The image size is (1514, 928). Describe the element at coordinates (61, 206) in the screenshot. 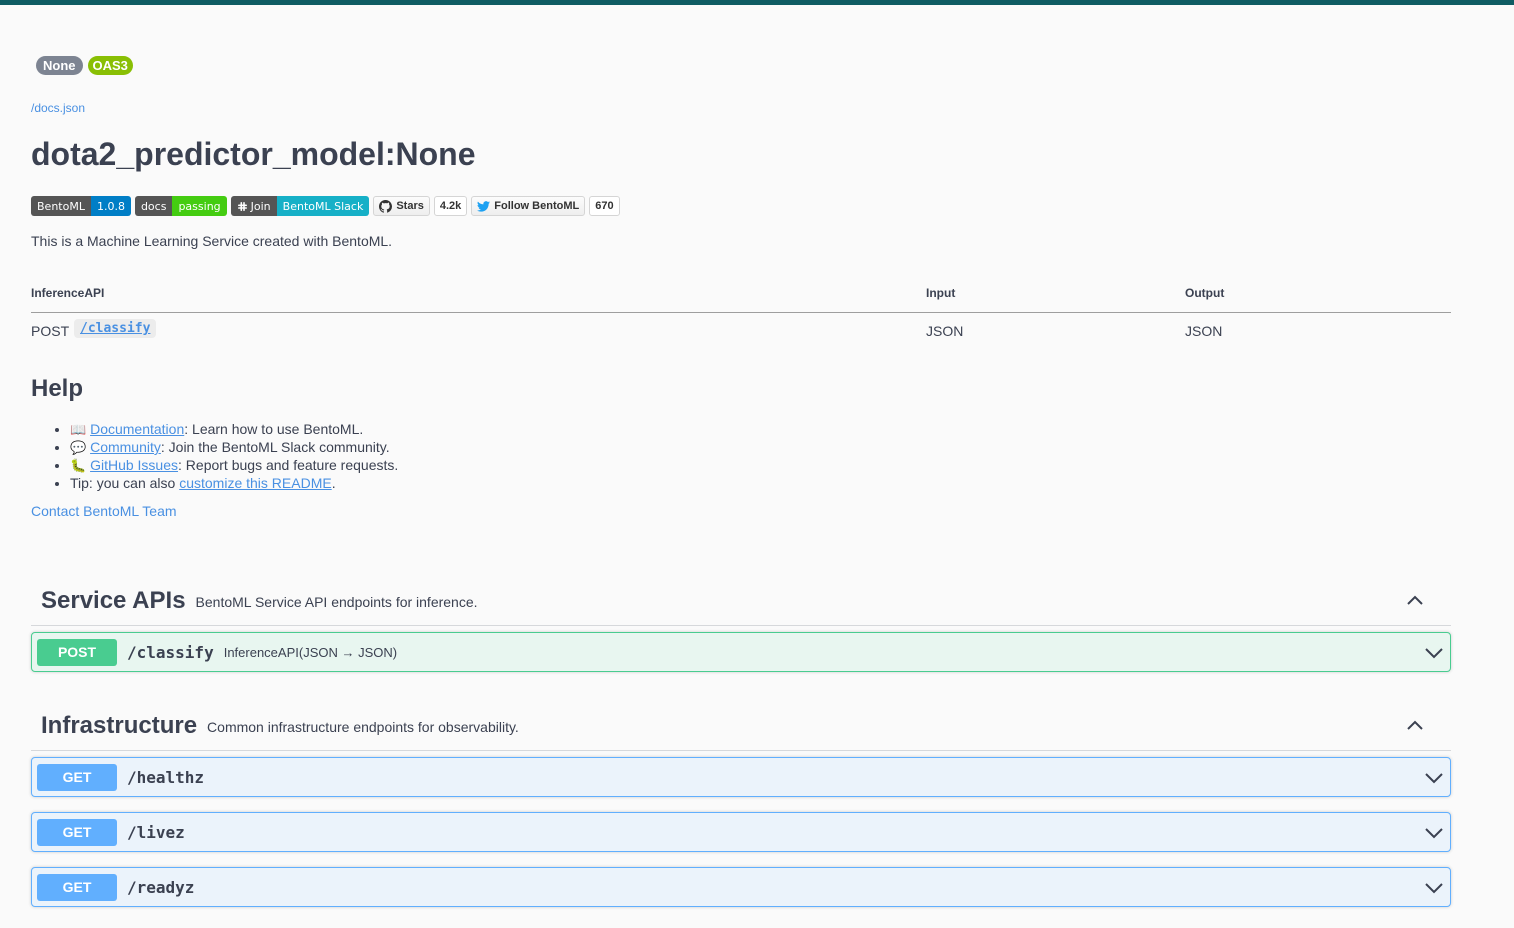

I see `badge-label: BentoML` at that location.